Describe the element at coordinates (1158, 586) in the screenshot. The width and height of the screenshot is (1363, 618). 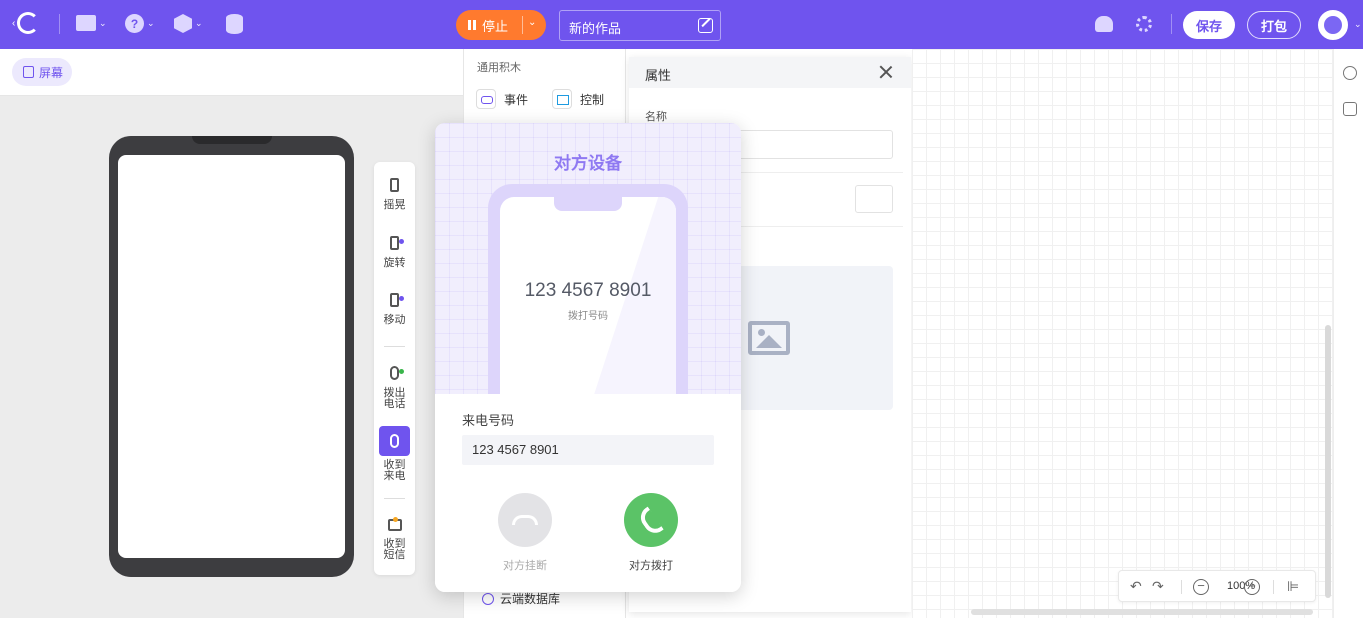
I see `redo-icon: ↷` at that location.